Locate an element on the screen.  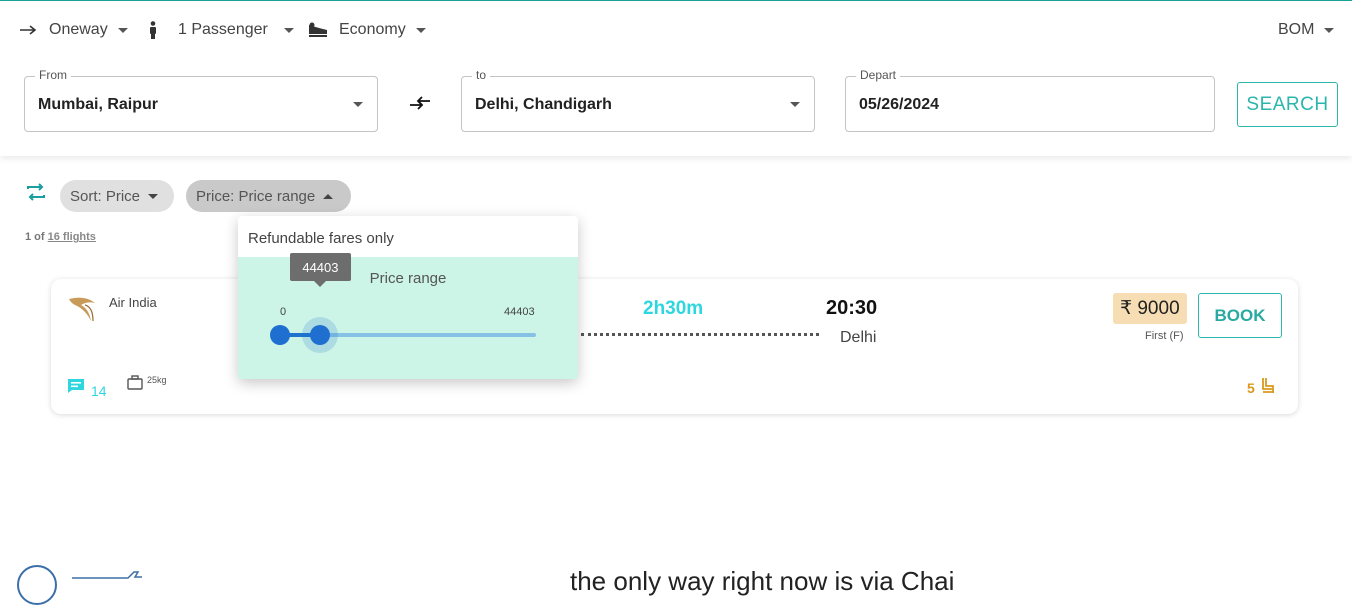
currency-select: BOM is located at coordinates (1306, 30).